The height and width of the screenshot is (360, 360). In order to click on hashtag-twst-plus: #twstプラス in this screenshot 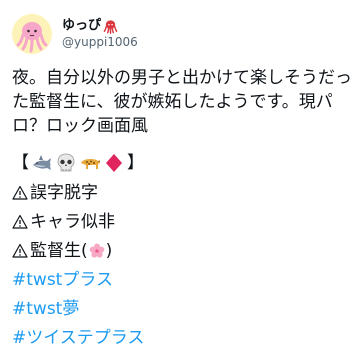, I will do `click(182, 279)`.